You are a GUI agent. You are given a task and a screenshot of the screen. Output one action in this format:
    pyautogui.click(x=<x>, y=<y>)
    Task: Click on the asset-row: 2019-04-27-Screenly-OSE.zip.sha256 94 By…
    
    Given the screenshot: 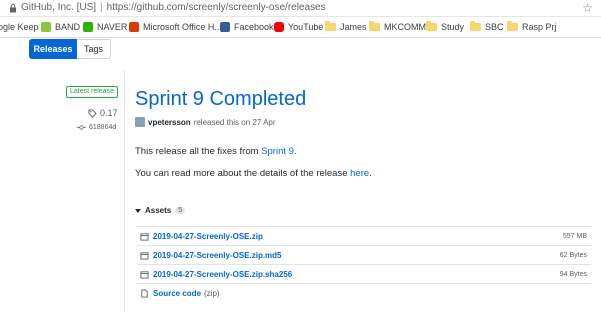 What is the action you would take?
    pyautogui.click(x=364, y=273)
    